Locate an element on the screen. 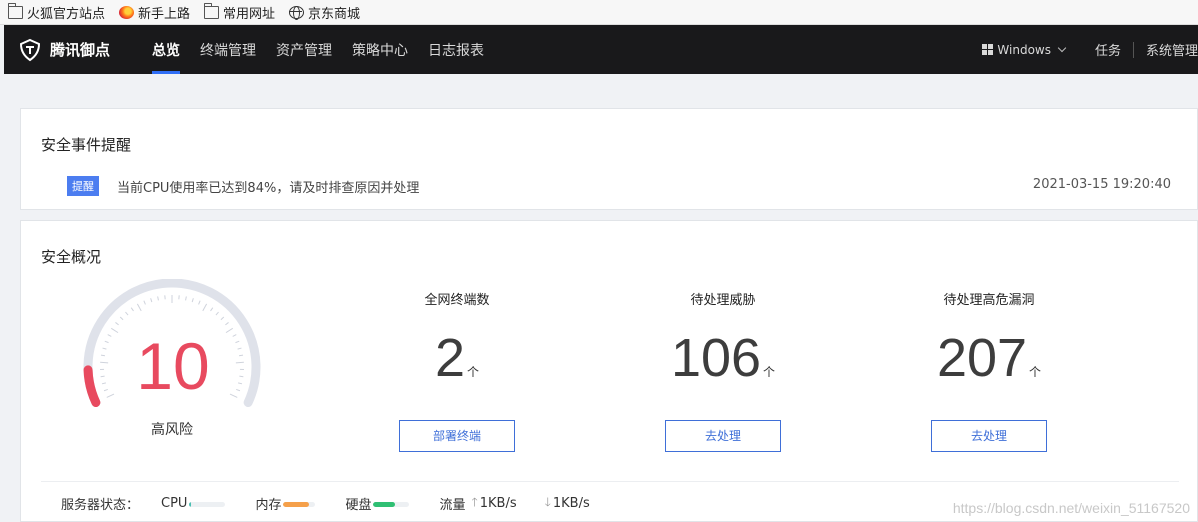  os-dropdown: Windows is located at coordinates (1024, 49).